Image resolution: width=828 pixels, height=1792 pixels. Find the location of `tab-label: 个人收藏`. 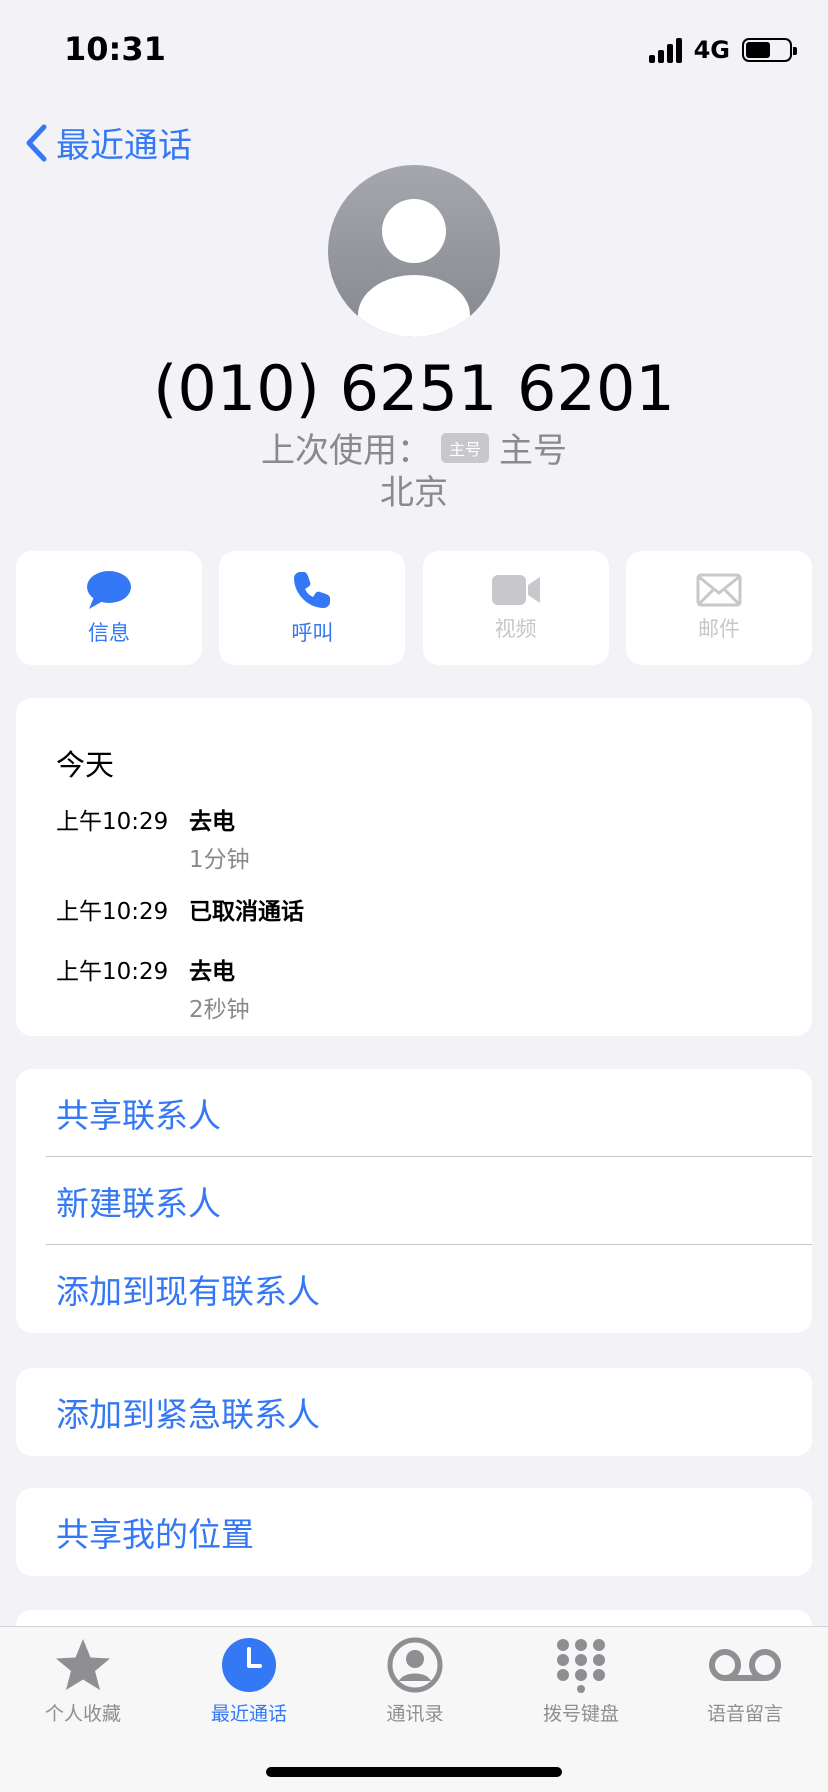

tab-label: 个人收藏 is located at coordinates (82, 1714).